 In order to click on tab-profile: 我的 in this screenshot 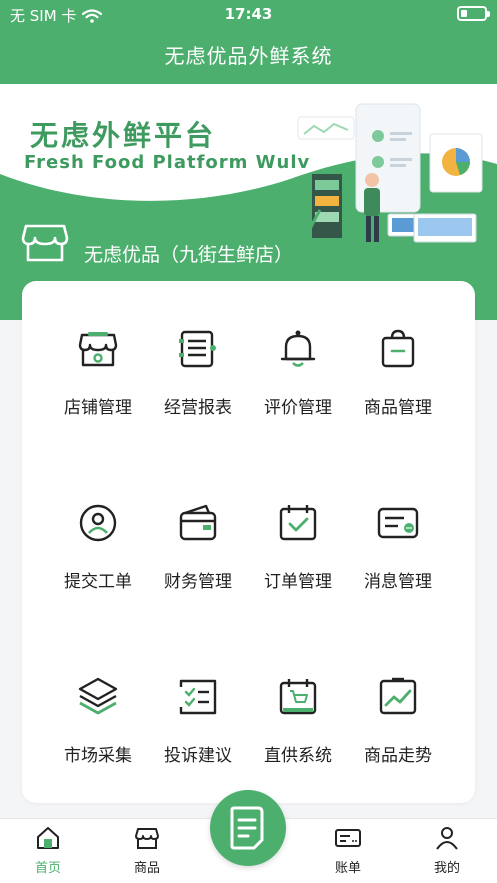, I will do `click(447, 850)`.